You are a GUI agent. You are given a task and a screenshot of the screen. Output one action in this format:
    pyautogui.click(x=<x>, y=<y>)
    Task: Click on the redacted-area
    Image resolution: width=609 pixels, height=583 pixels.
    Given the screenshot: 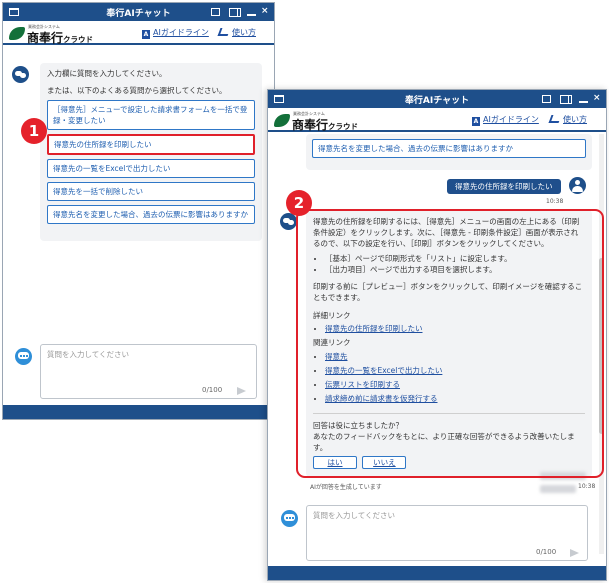 What is the action you would take?
    pyautogui.click(x=558, y=489)
    